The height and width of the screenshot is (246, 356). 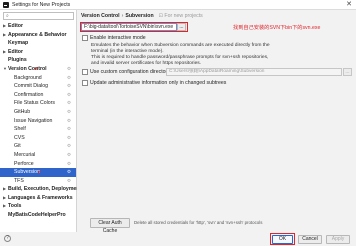 What do you see at coordinates (38, 181) in the screenshot?
I see `sidebar-item-tfs: TFS ⚙` at bounding box center [38, 181].